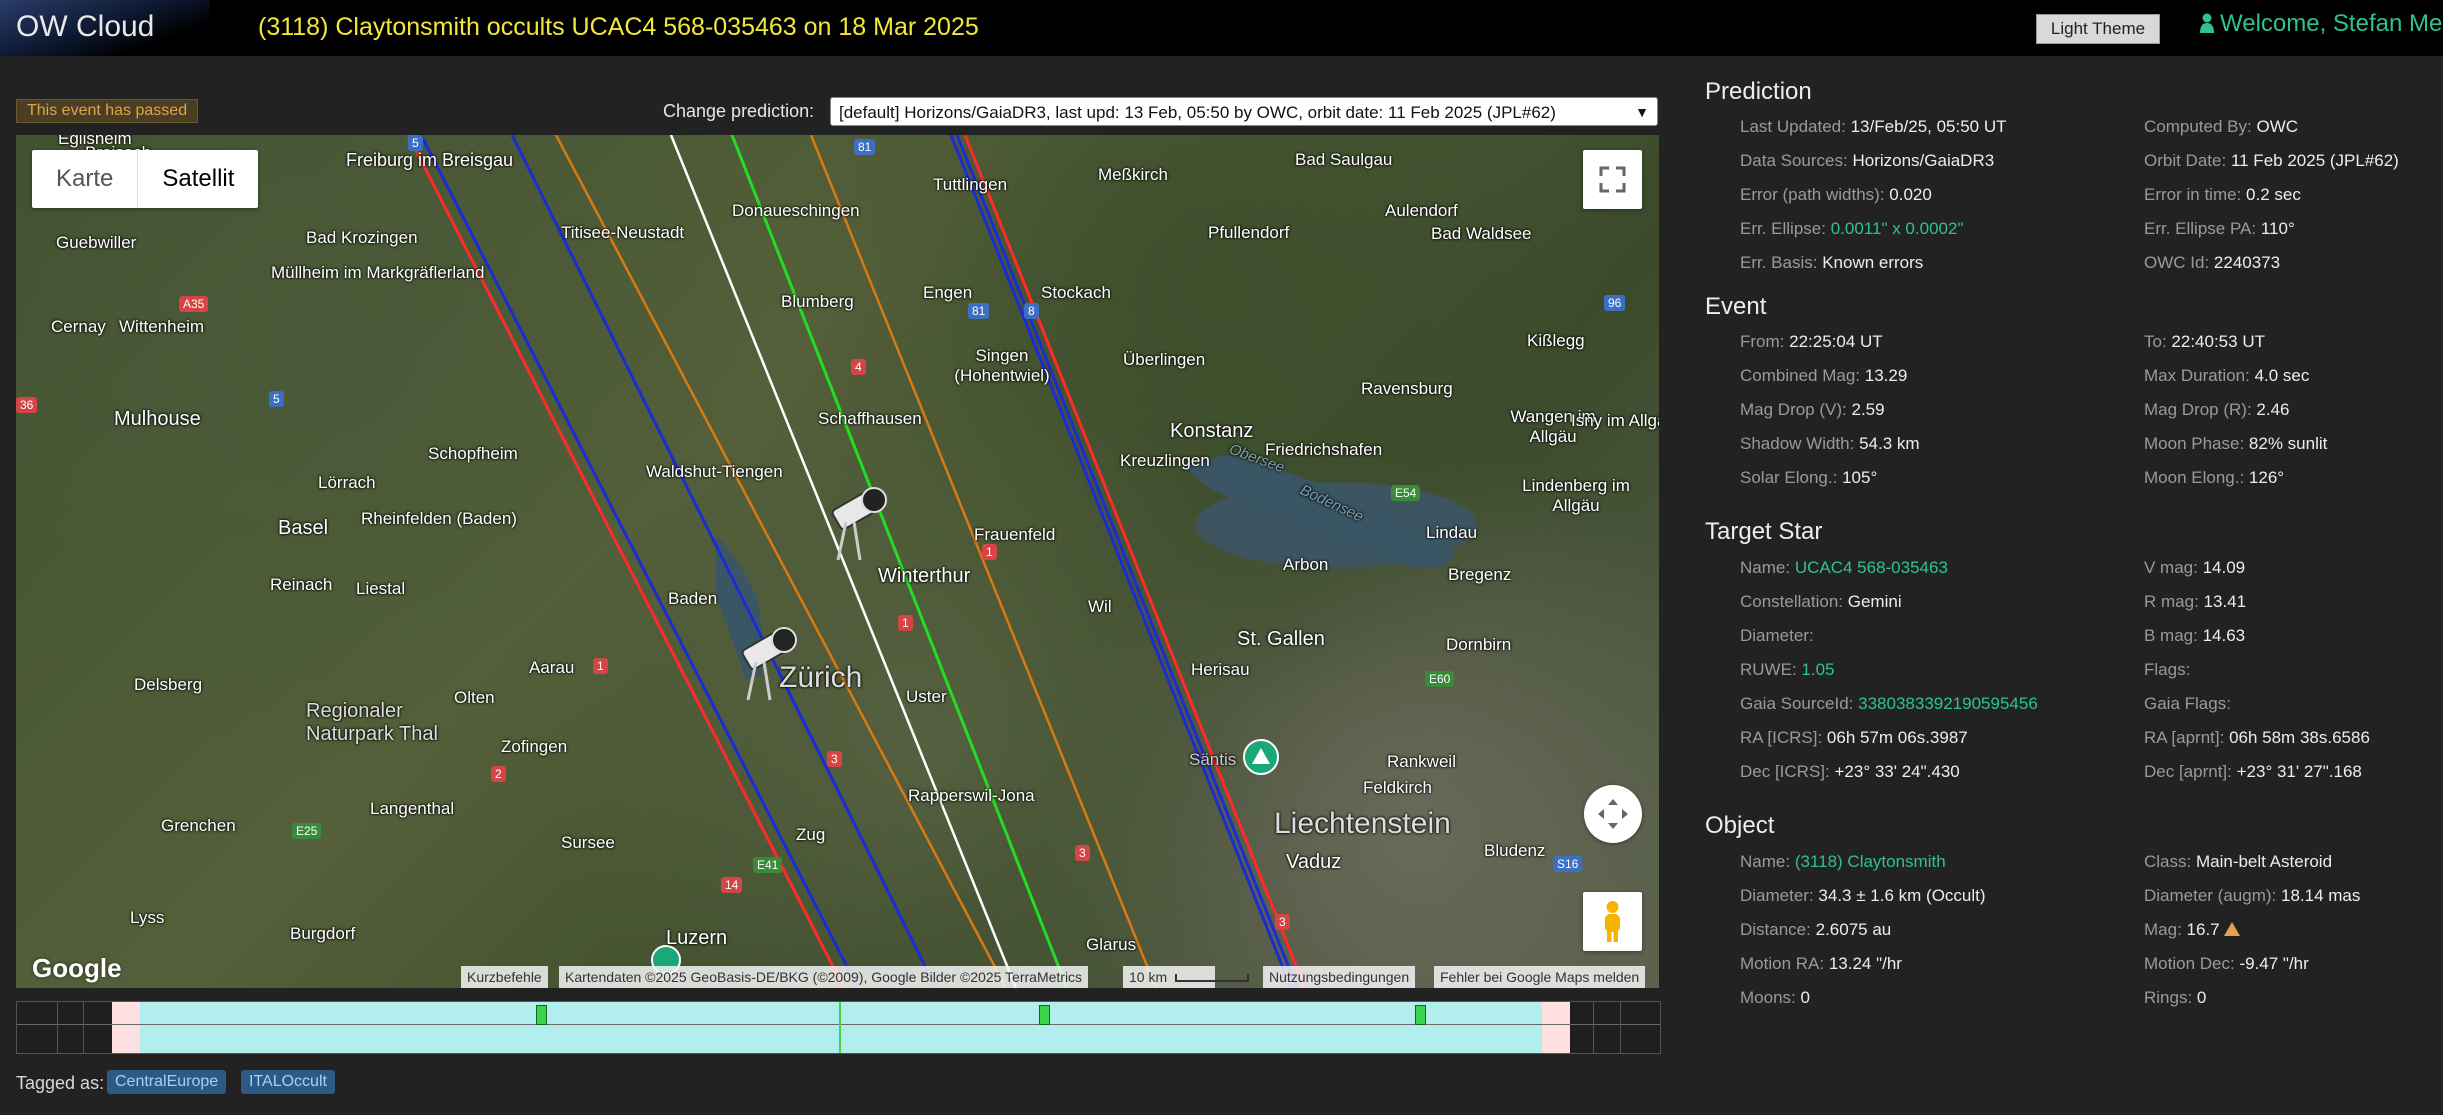 The image size is (2443, 1115). What do you see at coordinates (1121, 561) in the screenshot?
I see `path-limit-east-blue` at bounding box center [1121, 561].